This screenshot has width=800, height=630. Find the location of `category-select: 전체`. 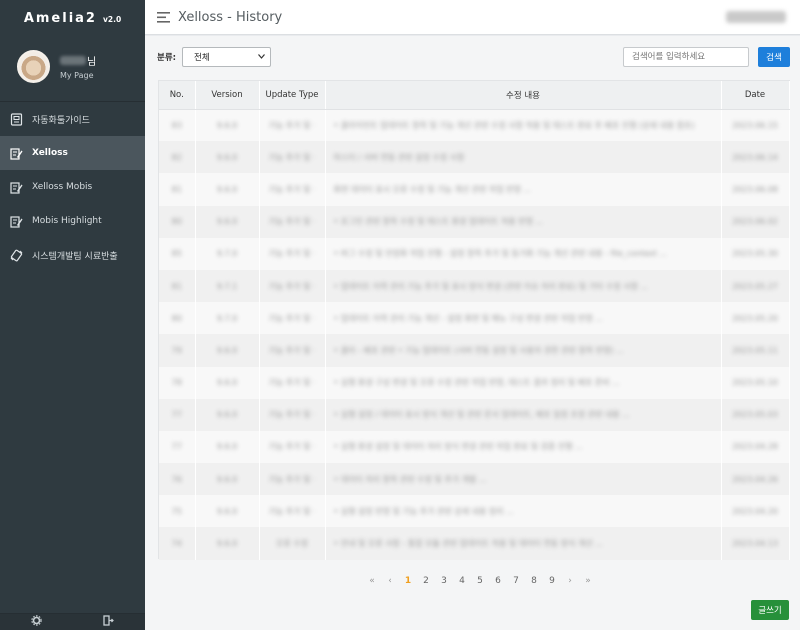

category-select: 전체 is located at coordinates (227, 57).